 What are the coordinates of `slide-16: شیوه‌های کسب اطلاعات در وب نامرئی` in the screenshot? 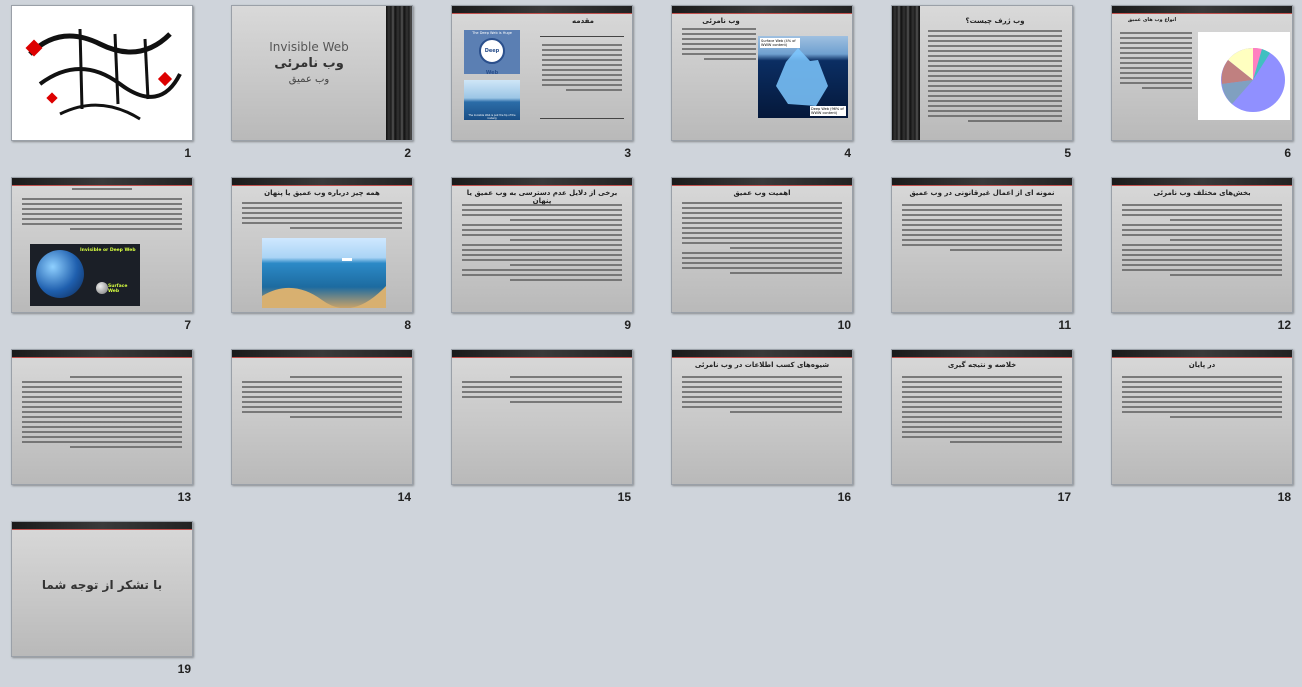 It's located at (762, 417).